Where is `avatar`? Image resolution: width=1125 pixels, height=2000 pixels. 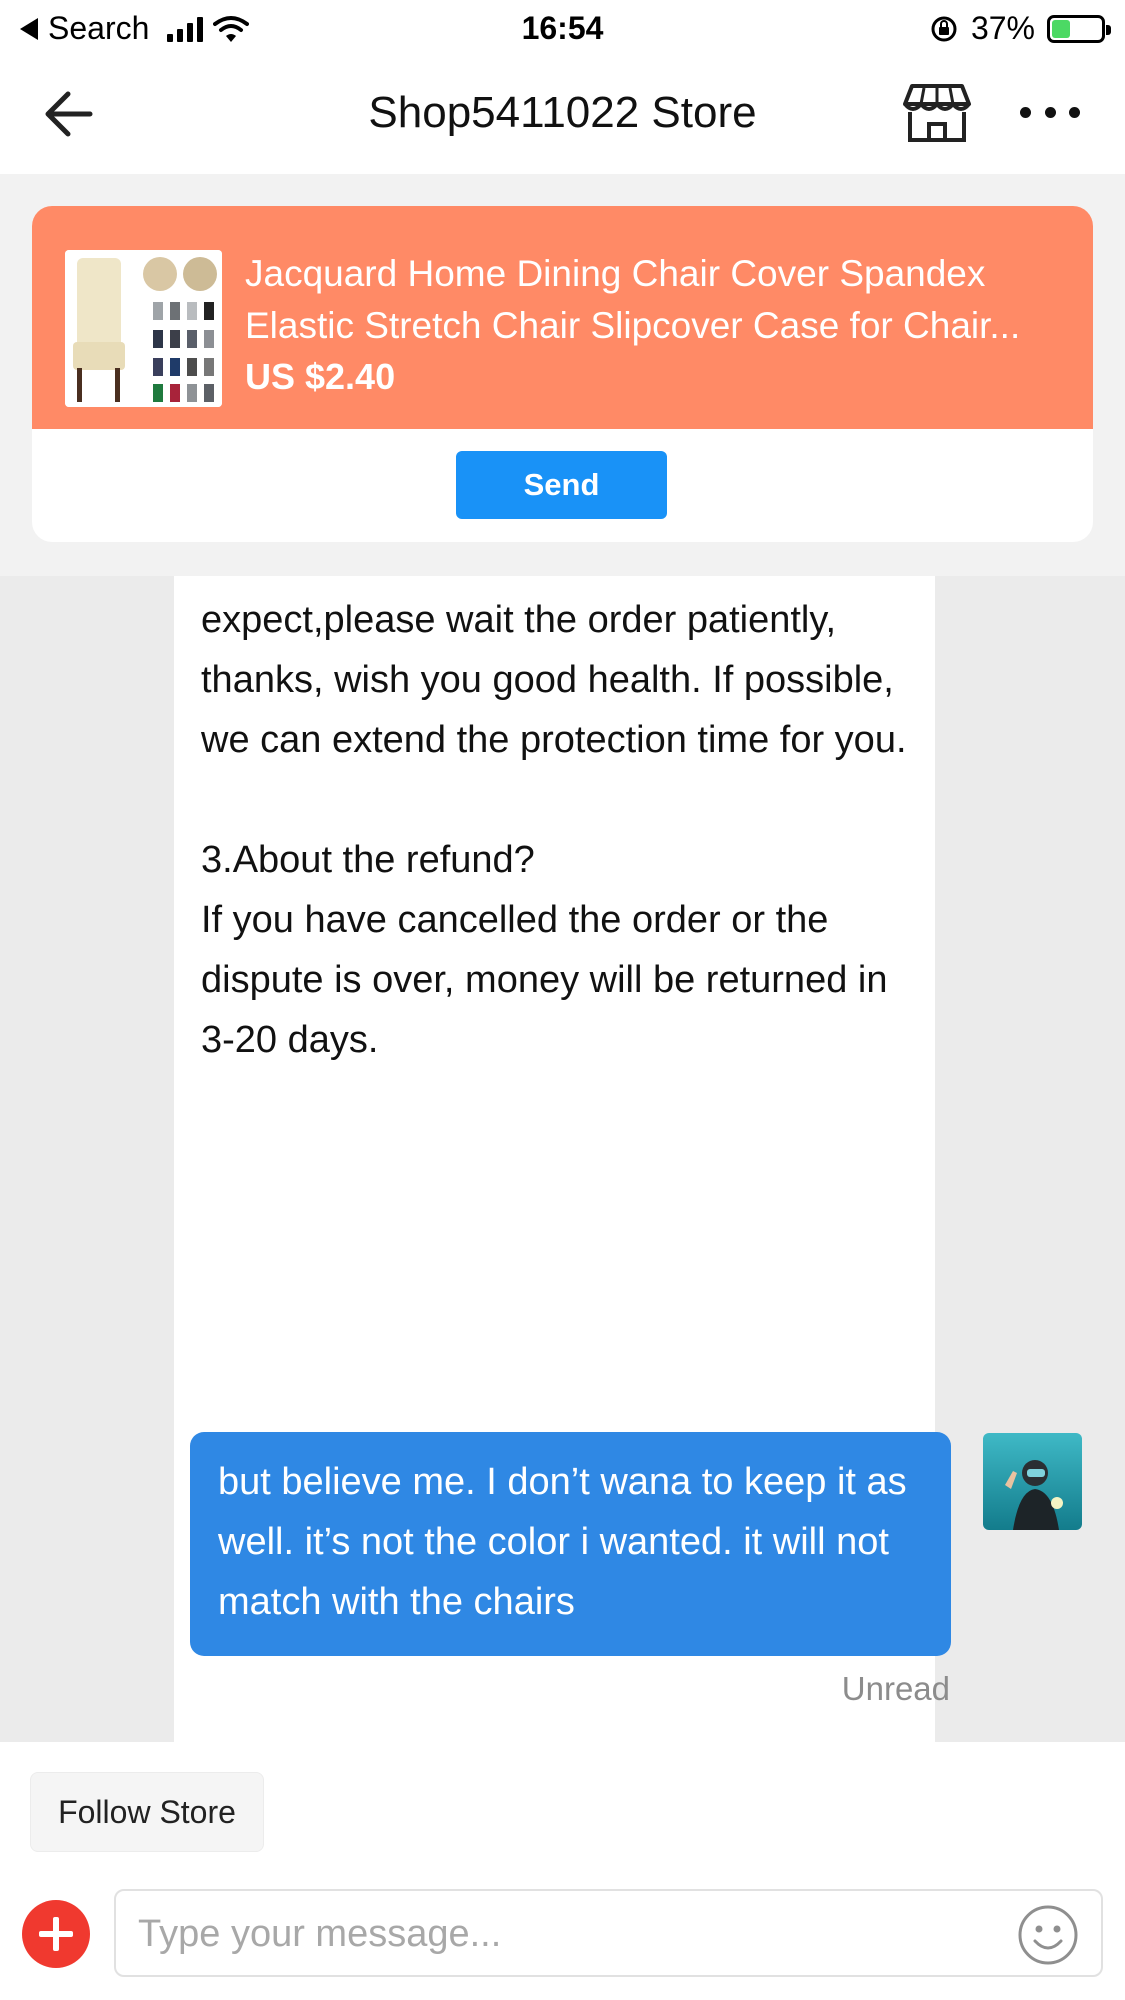
avatar is located at coordinates (1032, 1481).